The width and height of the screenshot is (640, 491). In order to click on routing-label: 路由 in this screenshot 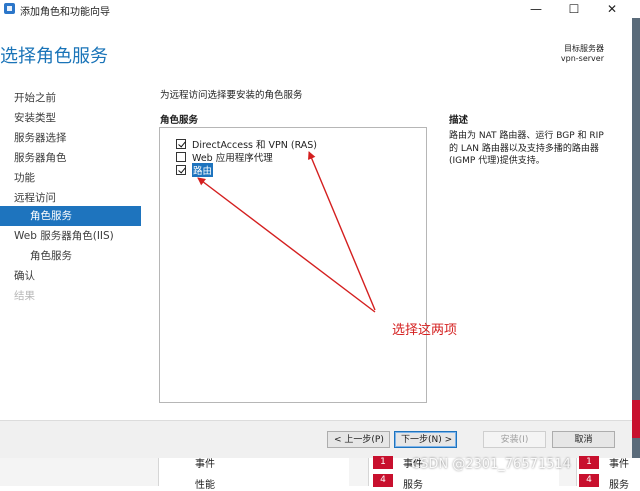, I will do `click(203, 170)`.